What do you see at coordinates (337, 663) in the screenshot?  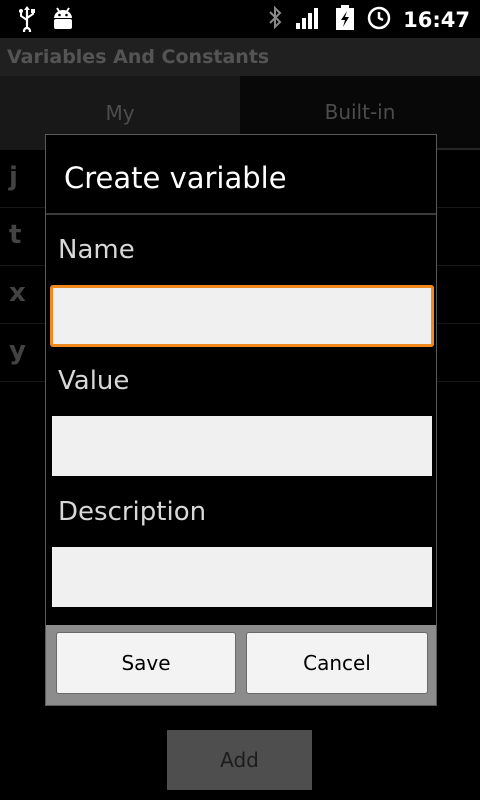 I see `cancel-button: Cancel` at bounding box center [337, 663].